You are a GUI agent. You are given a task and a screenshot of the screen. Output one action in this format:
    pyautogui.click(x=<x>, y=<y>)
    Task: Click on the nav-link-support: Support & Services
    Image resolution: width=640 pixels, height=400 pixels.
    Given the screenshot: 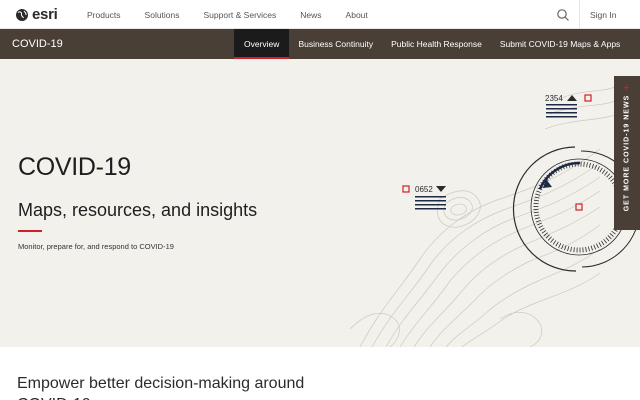 What is the action you would take?
    pyautogui.click(x=240, y=15)
    